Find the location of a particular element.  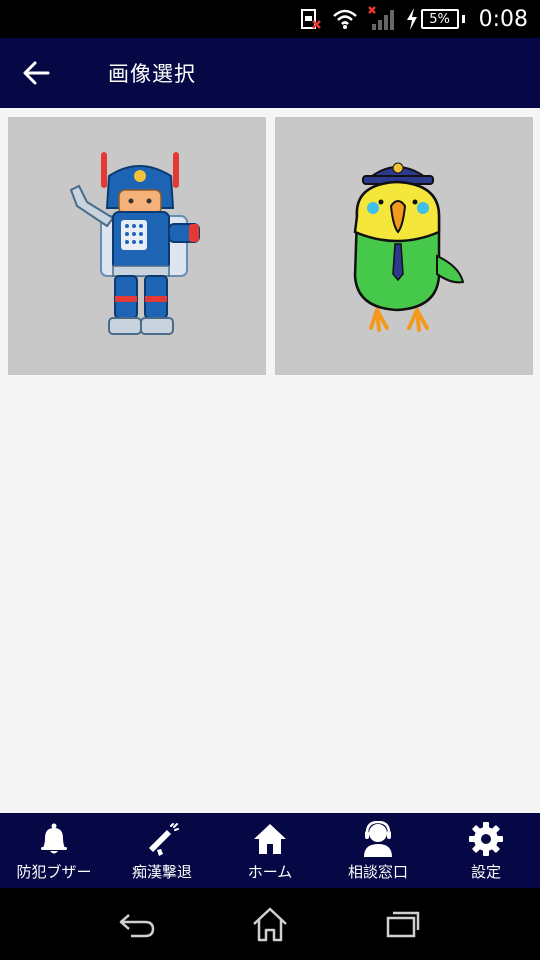

image-tile-robot is located at coordinates (137, 246).